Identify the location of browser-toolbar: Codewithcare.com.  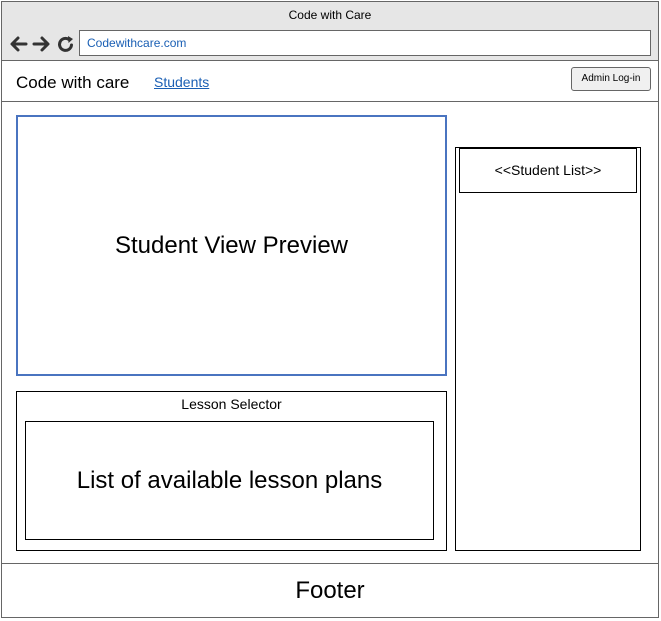
(330, 45).